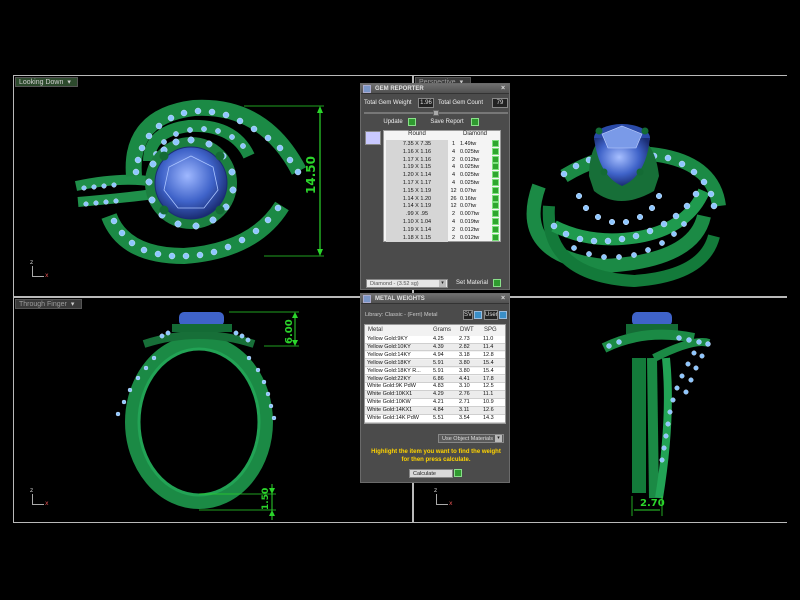 Image resolution: width=800 pixels, height=600 pixels. I want to click on table-row: 1.16 X 1.16 4 0.025tw, so click(443, 151).